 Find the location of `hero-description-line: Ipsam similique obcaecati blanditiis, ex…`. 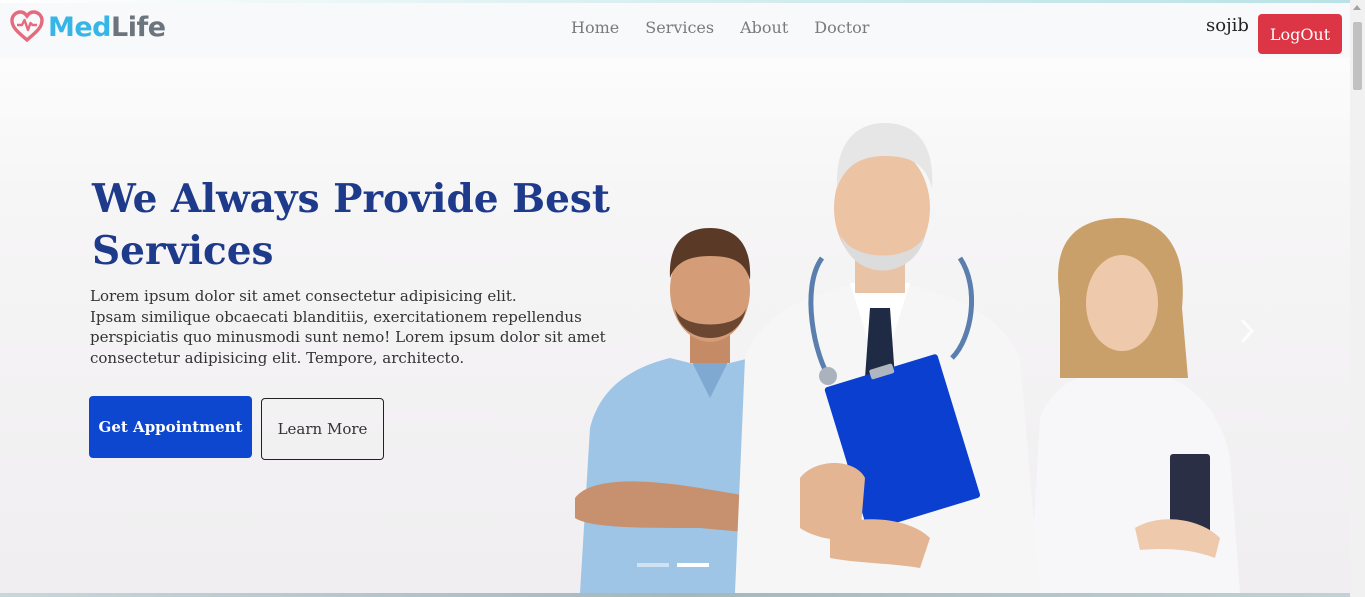

hero-description-line: Ipsam similique obcaecati blanditiis, ex… is located at coordinates (336, 316).